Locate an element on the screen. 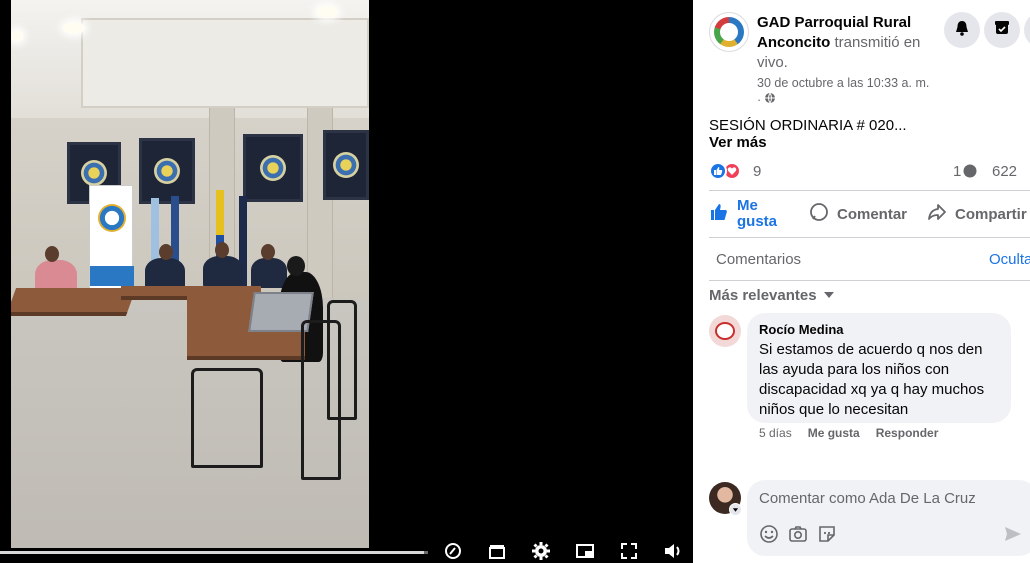  comment-sort-dropdown: Más relevantes is located at coordinates (772, 295).